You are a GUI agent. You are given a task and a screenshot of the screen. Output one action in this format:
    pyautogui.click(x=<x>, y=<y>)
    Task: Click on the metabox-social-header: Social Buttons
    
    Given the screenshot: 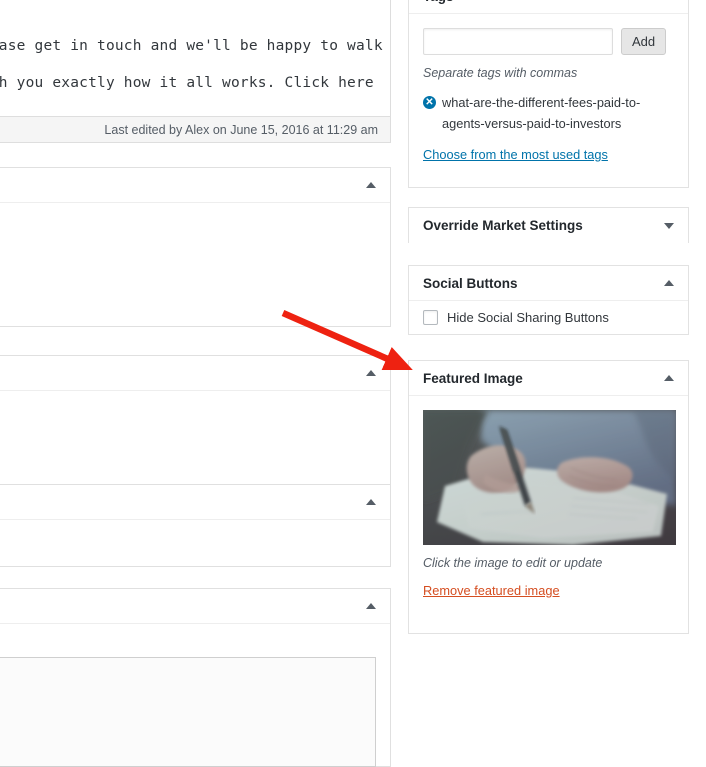 What is the action you would take?
    pyautogui.click(x=548, y=283)
    